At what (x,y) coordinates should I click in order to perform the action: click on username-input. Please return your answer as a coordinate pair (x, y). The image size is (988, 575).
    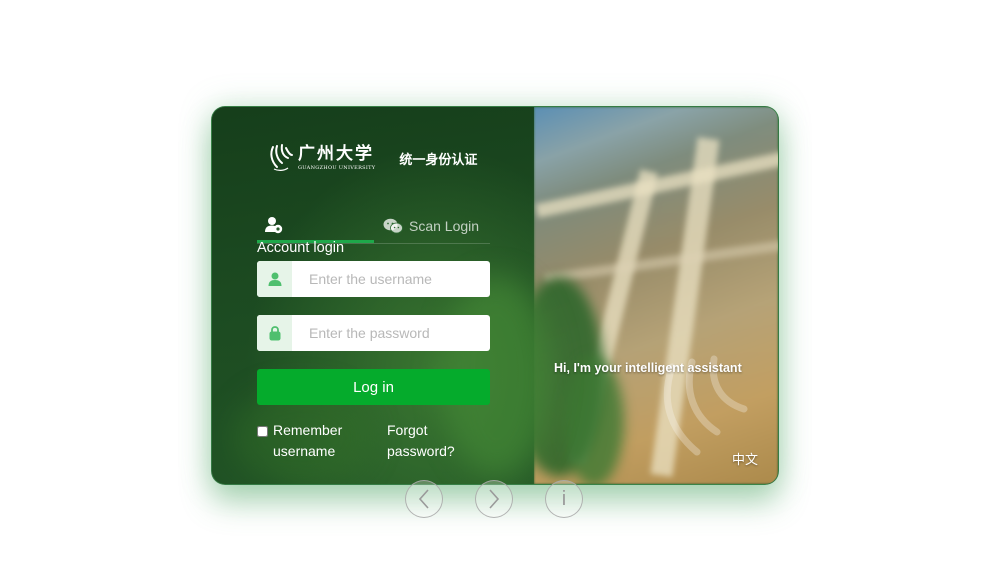
    Looking at the image, I should click on (391, 279).